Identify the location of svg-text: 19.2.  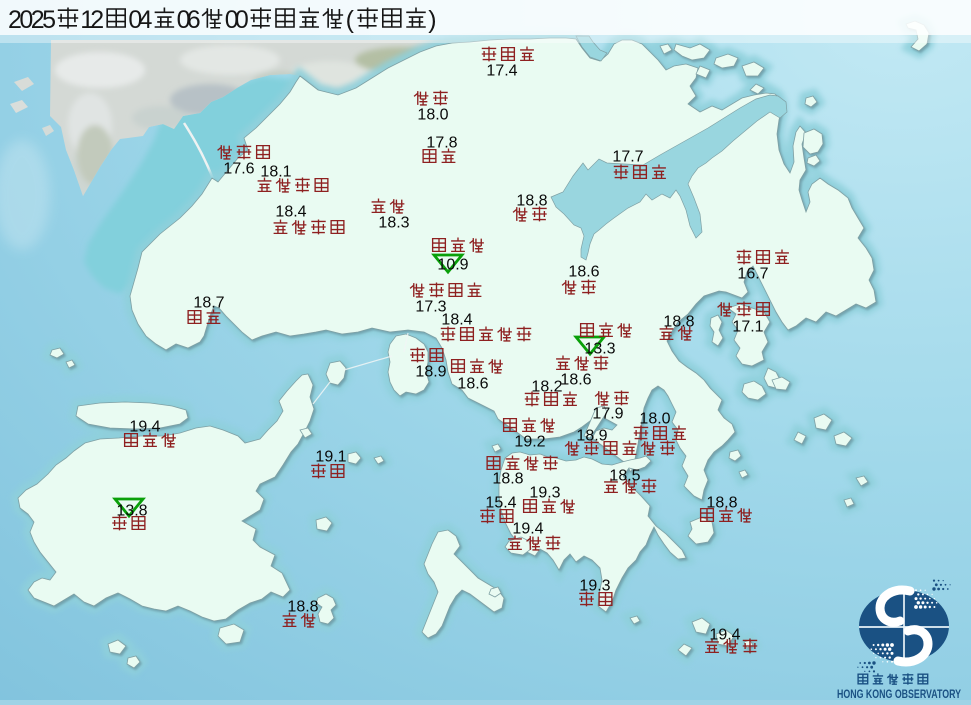
(529, 442).